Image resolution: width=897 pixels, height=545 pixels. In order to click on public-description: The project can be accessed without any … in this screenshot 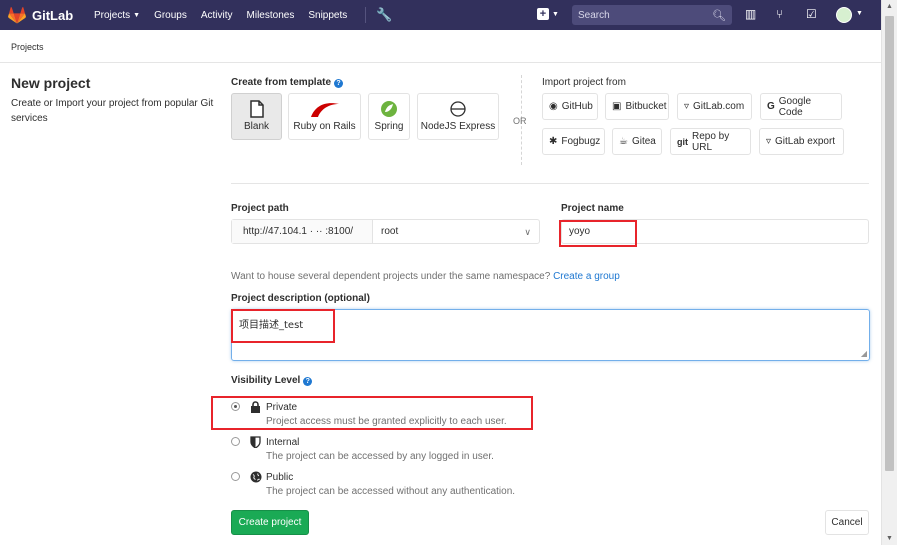, I will do `click(391, 491)`.